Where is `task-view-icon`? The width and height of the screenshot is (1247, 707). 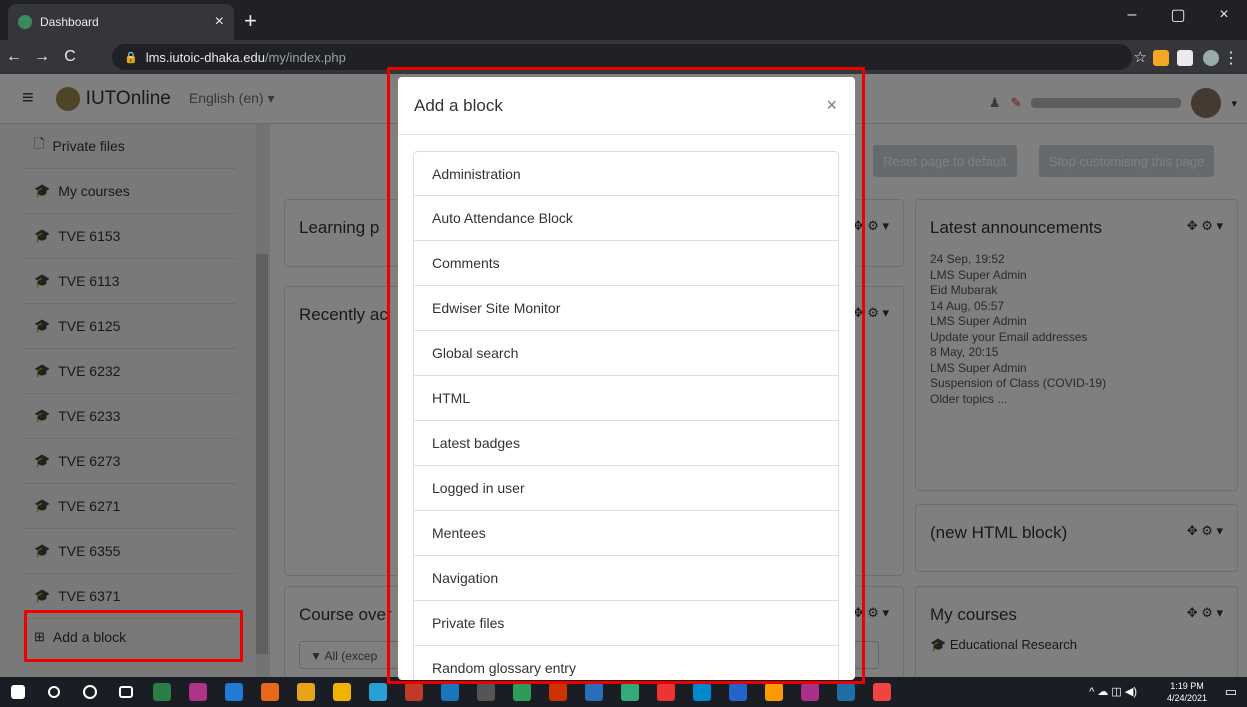 task-view-icon is located at coordinates (126, 692).